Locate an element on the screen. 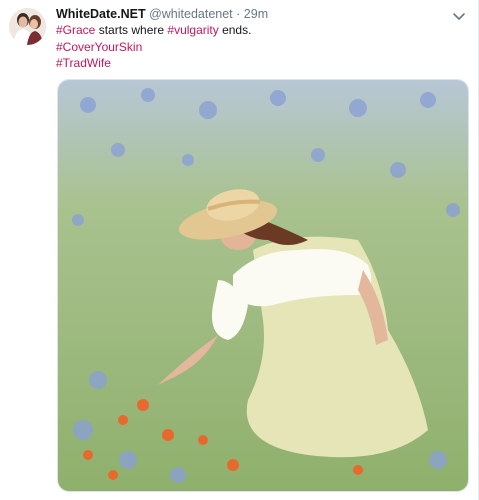 The height and width of the screenshot is (500, 479). hashtag-grace: #Grace is located at coordinates (75, 30).